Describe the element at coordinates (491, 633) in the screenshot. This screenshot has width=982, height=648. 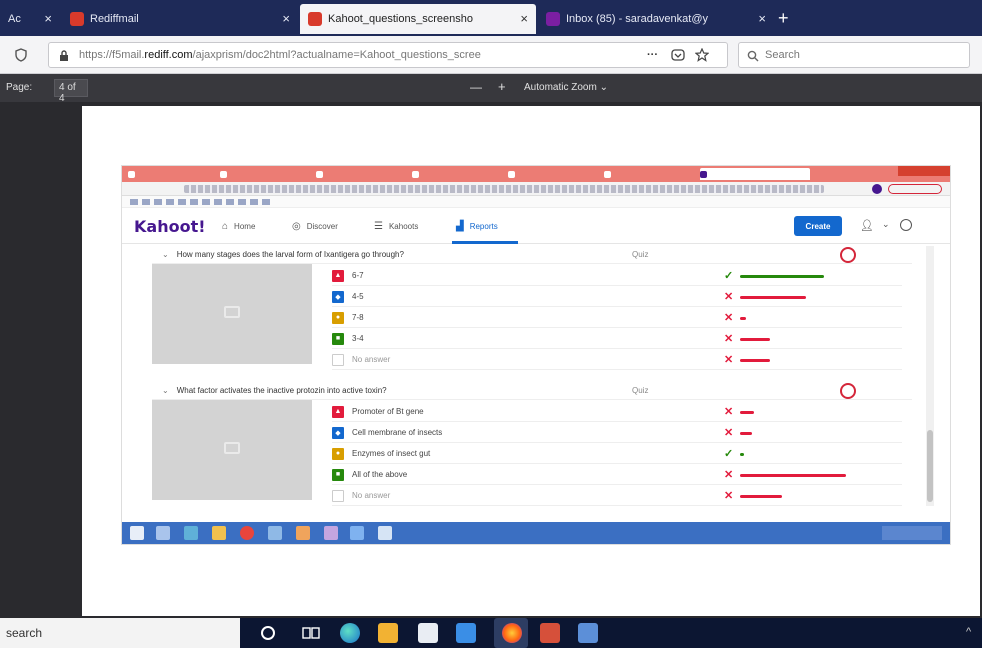
I see `windows-taskbar: search ^` at that location.